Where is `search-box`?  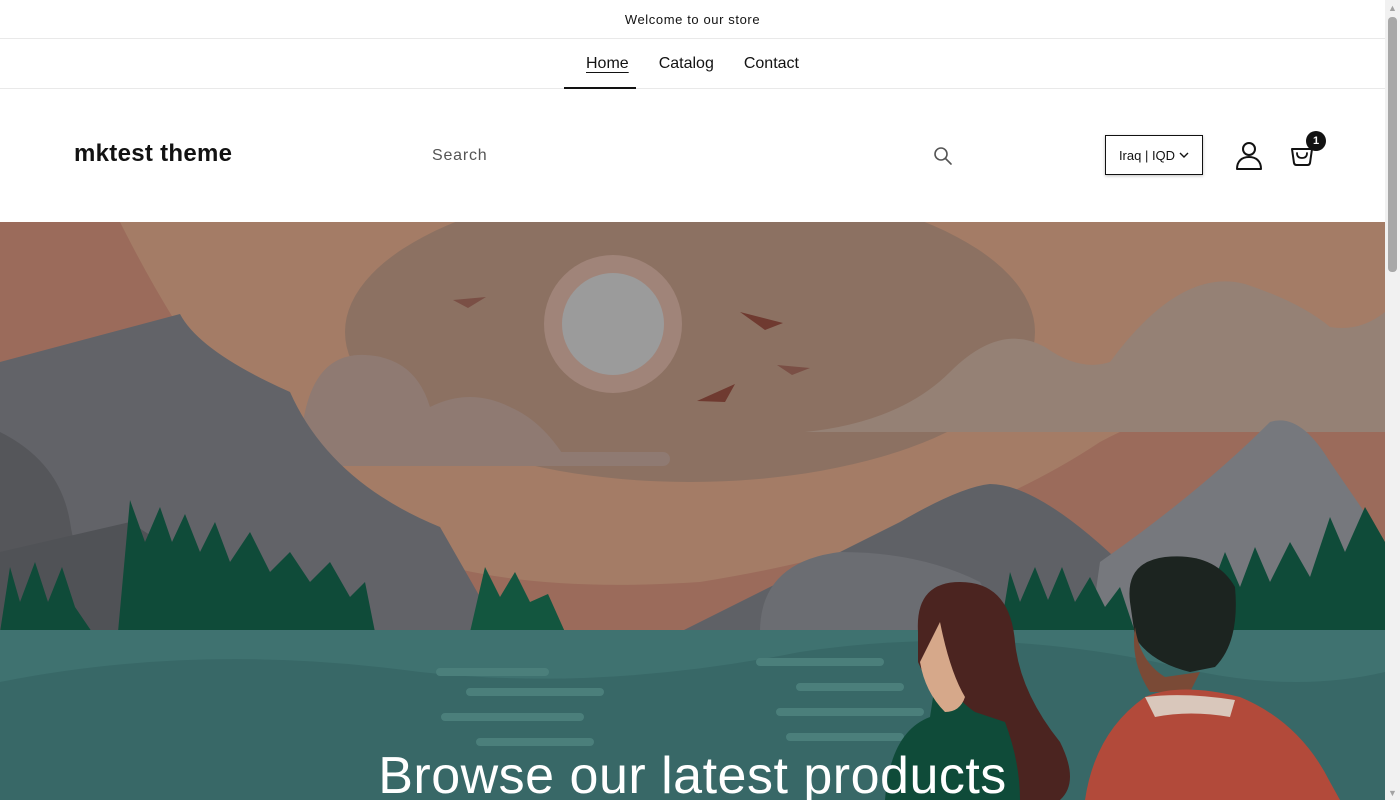 search-box is located at coordinates (692, 156).